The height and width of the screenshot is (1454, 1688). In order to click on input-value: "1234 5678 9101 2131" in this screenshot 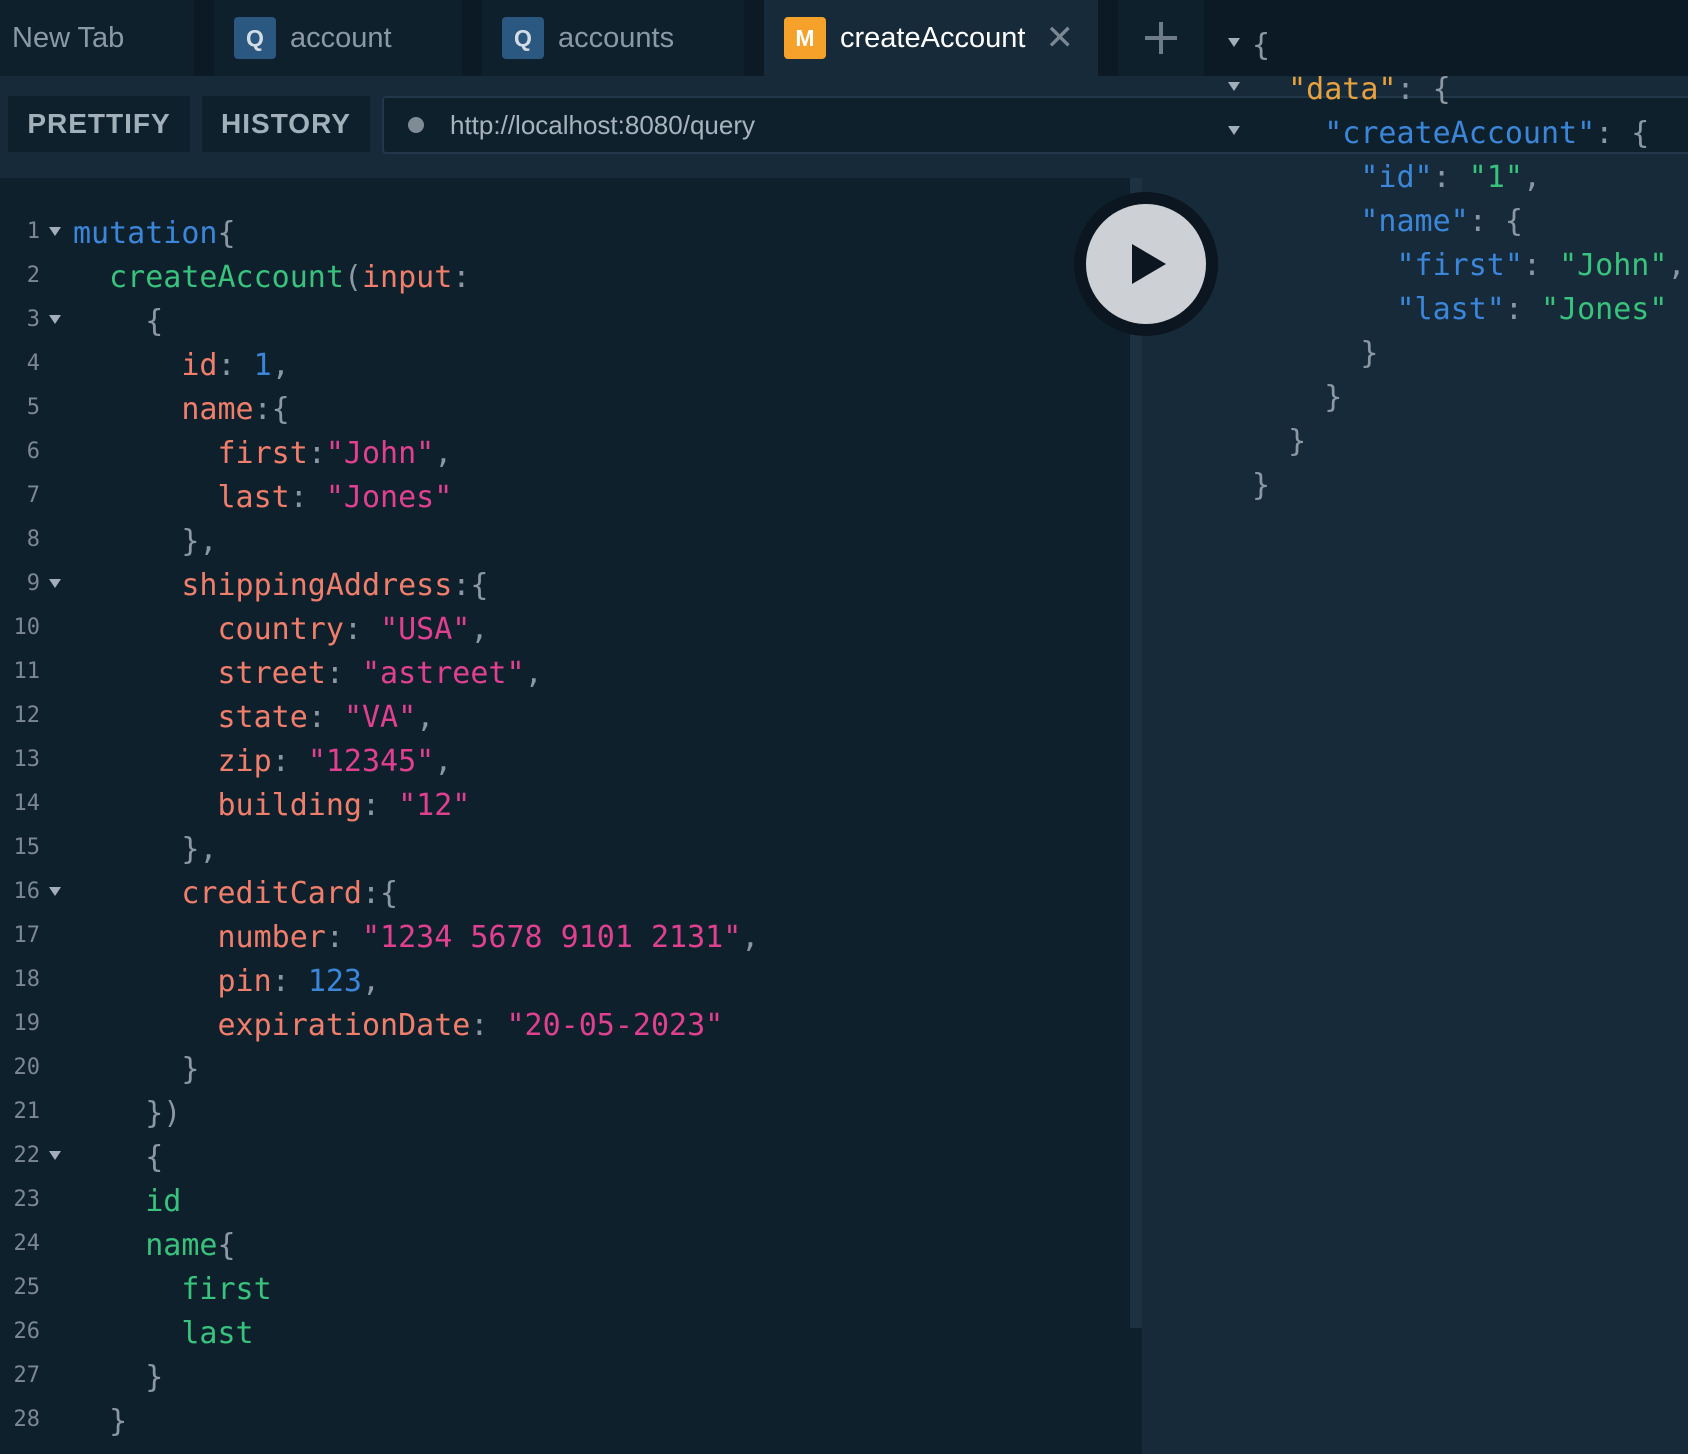, I will do `click(552, 937)`.